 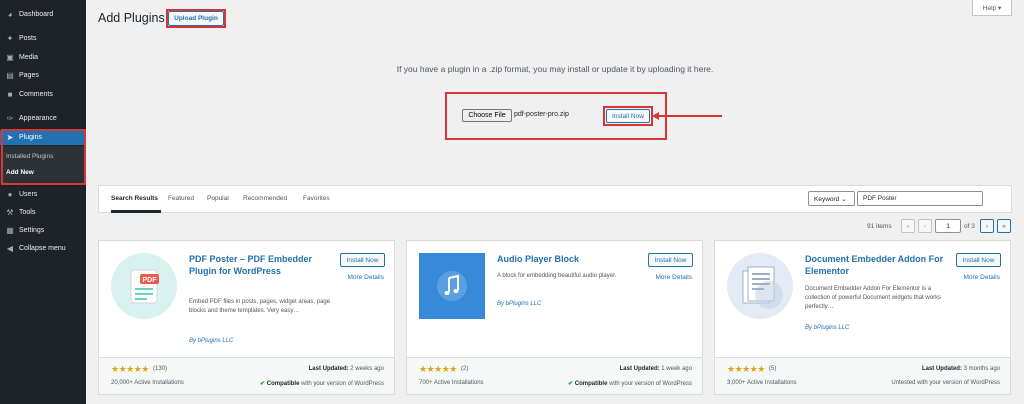 What do you see at coordinates (688, 116) in the screenshot?
I see `annotation-arrow` at bounding box center [688, 116].